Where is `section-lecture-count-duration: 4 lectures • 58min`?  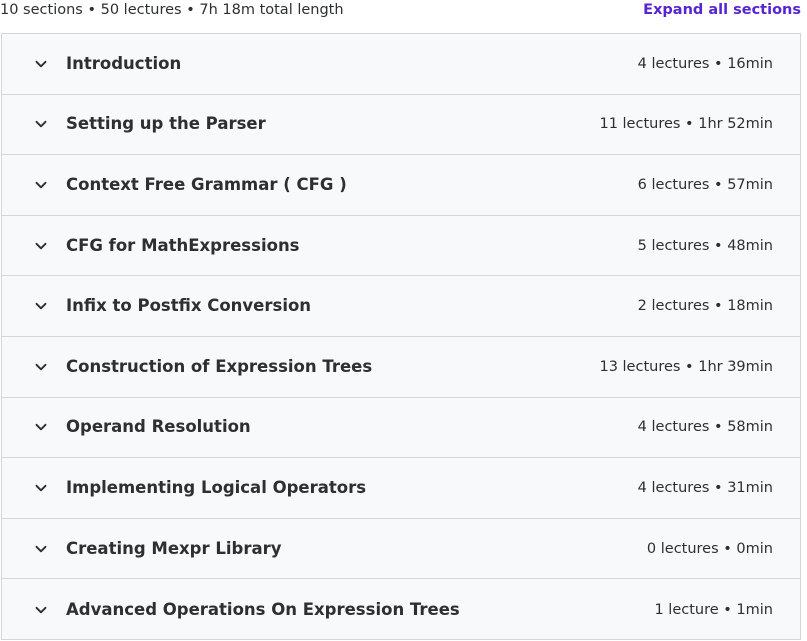 section-lecture-count-duration: 4 lectures • 58min is located at coordinates (705, 427).